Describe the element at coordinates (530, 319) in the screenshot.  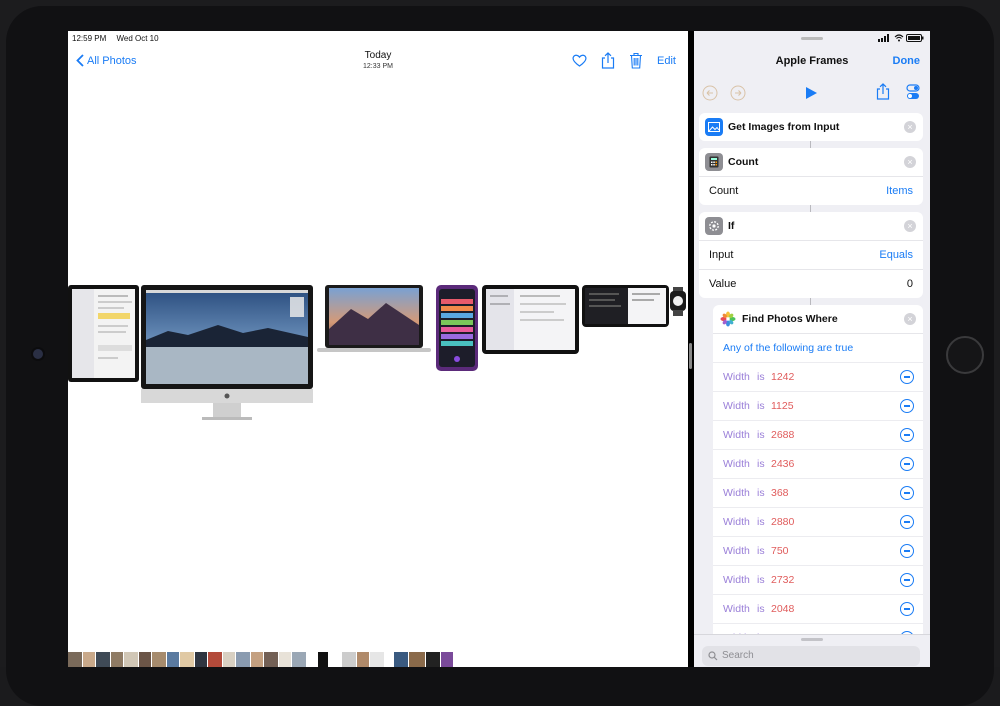
I see `ipad-pro-device-image` at that location.